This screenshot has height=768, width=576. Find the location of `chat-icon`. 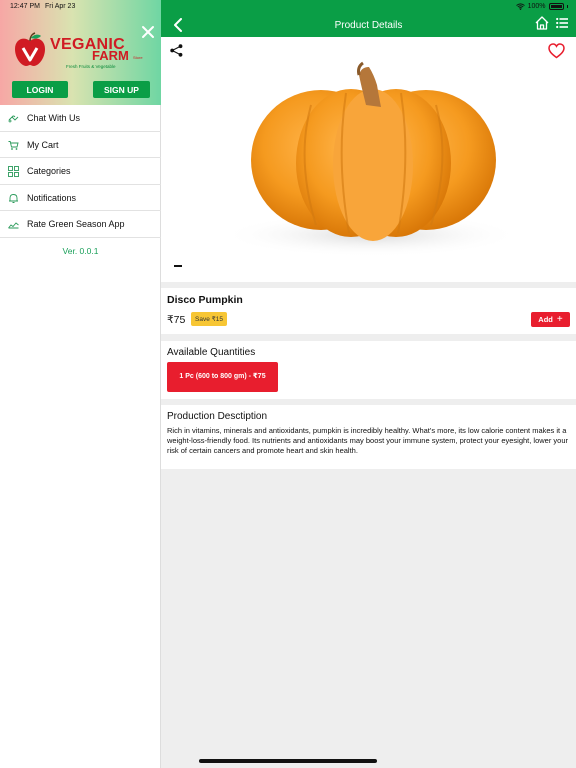

chat-icon is located at coordinates (13, 119).